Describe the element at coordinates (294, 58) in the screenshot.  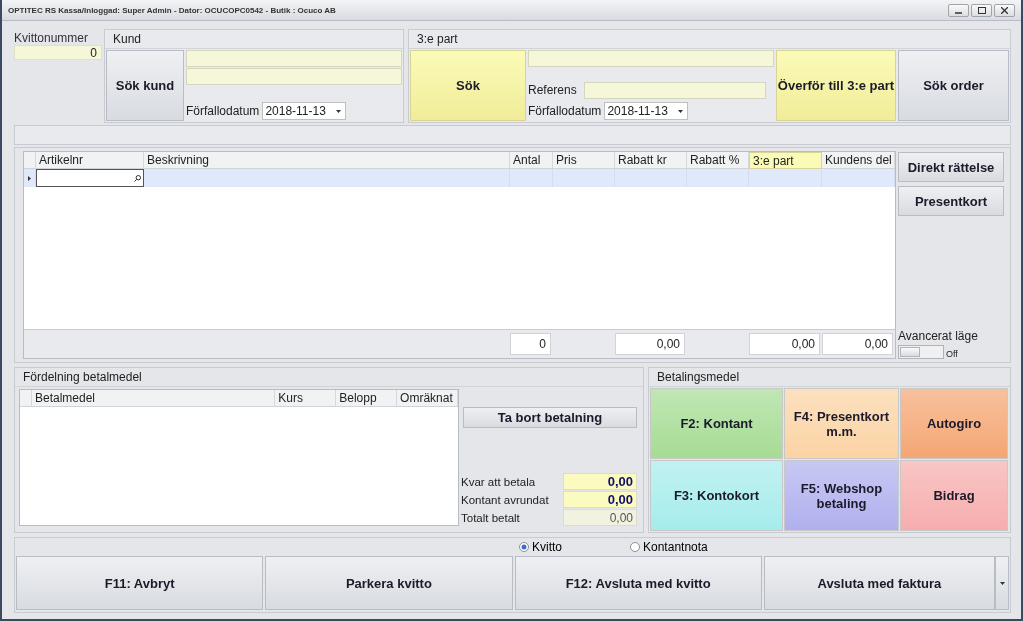
I see `customer-name-field` at that location.